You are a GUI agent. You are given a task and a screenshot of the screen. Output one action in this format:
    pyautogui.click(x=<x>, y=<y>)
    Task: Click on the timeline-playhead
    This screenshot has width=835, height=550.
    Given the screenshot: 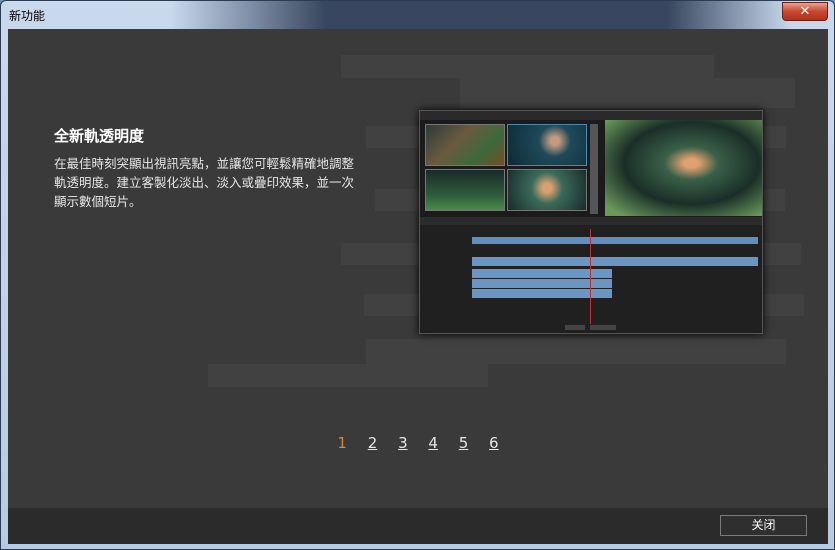 What is the action you would take?
    pyautogui.click(x=590, y=276)
    